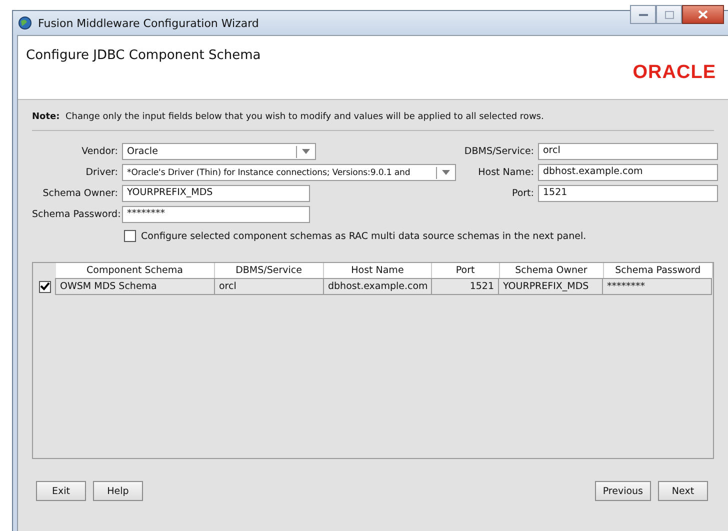 This screenshot has height=531, width=728. What do you see at coordinates (143, 55) in the screenshot?
I see `page-title: Configure JDBC Component Schema` at bounding box center [143, 55].